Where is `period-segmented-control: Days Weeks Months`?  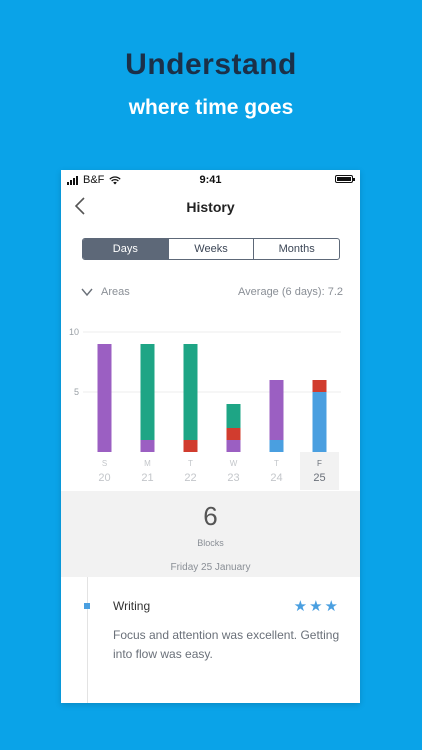 period-segmented-control: Days Weeks Months is located at coordinates (211, 249).